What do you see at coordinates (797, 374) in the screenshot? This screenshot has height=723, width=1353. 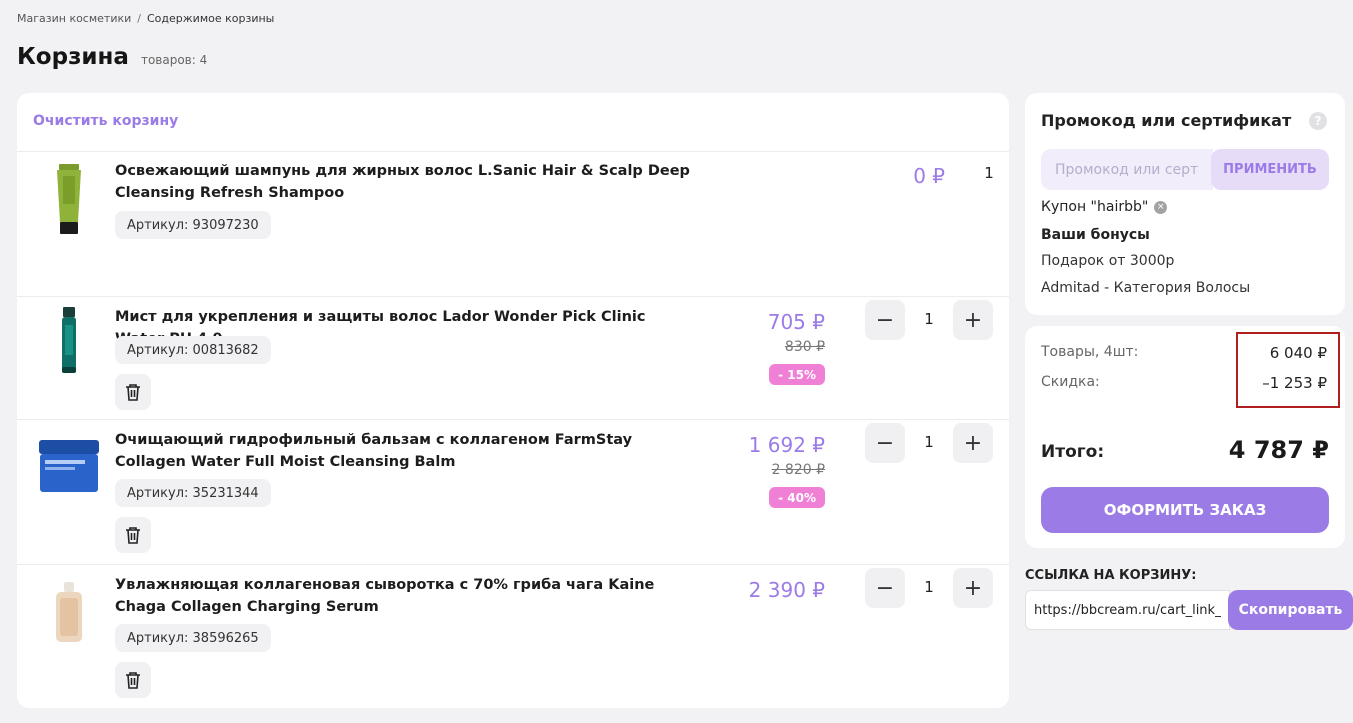 I see `discount-badge: - 15%` at bounding box center [797, 374].